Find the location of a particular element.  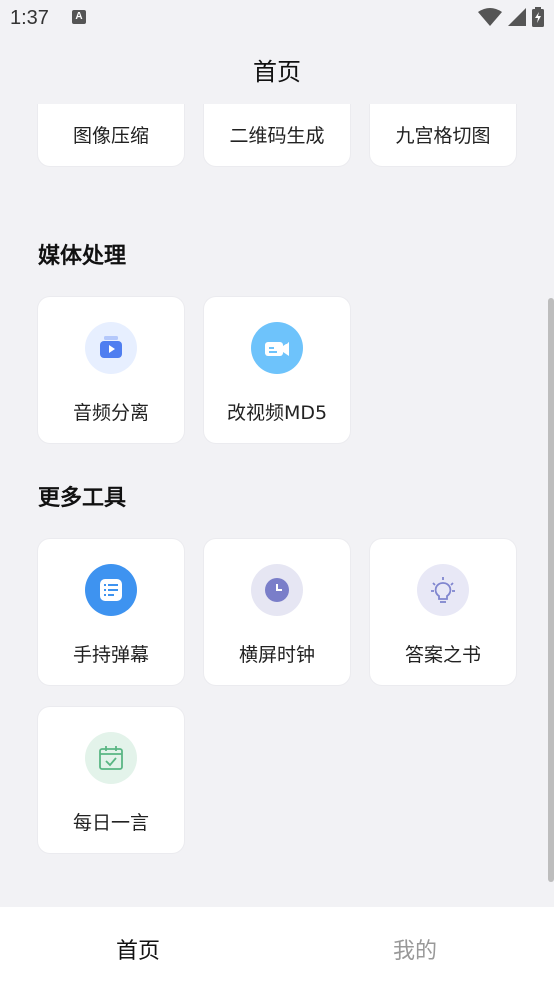

tool-card-qrcode: 二维码生成 is located at coordinates (277, 135).